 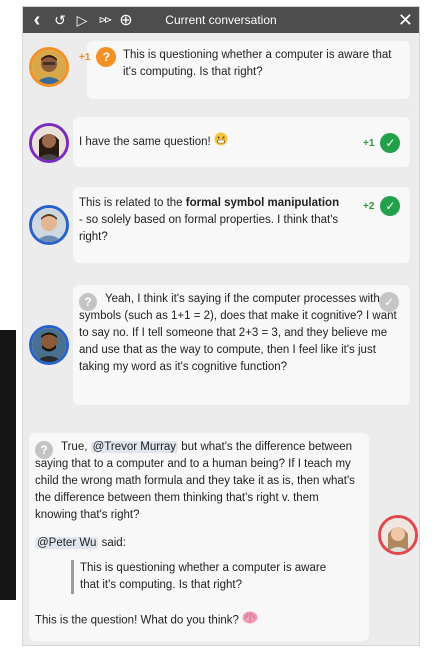 What do you see at coordinates (405, 20) in the screenshot?
I see `close-icon: ✕` at bounding box center [405, 20].